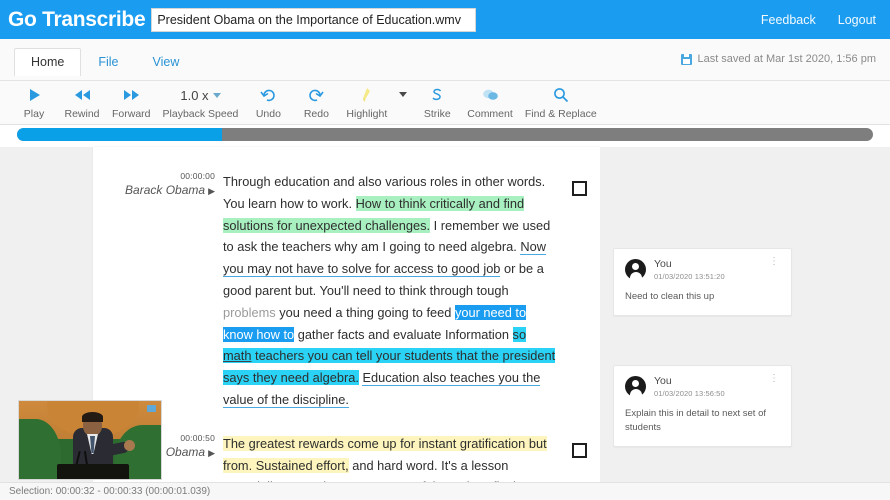  What do you see at coordinates (93, 471) in the screenshot?
I see `video-podium` at bounding box center [93, 471].